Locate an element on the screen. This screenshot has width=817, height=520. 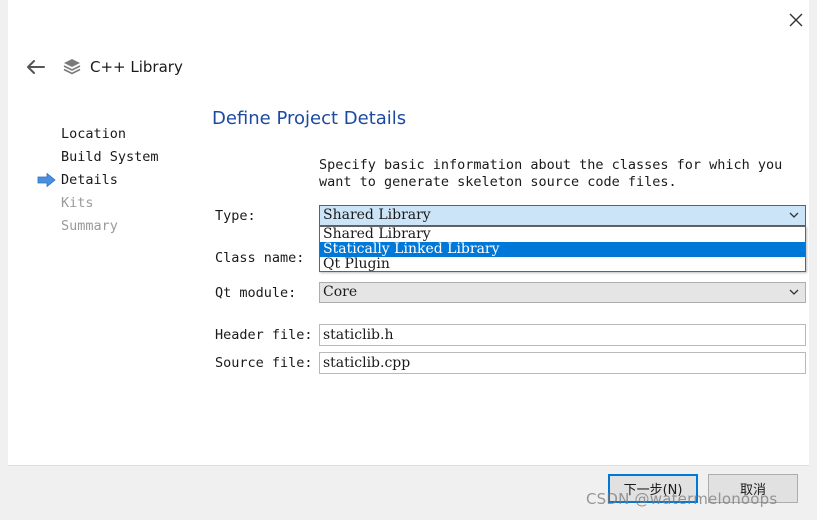
source-file-input: staticlib.cpp is located at coordinates (562, 363).